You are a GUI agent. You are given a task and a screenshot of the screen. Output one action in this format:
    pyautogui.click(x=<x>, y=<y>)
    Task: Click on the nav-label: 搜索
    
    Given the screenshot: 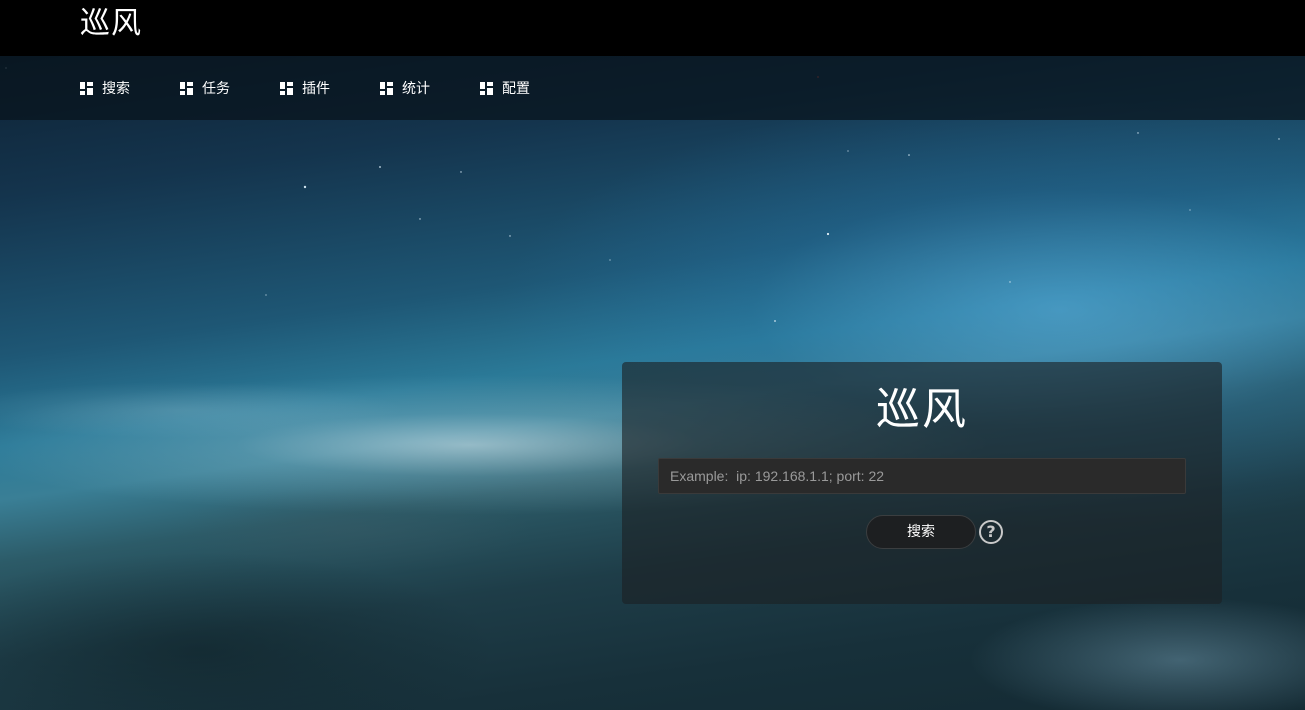 What is the action you would take?
    pyautogui.click(x=116, y=89)
    